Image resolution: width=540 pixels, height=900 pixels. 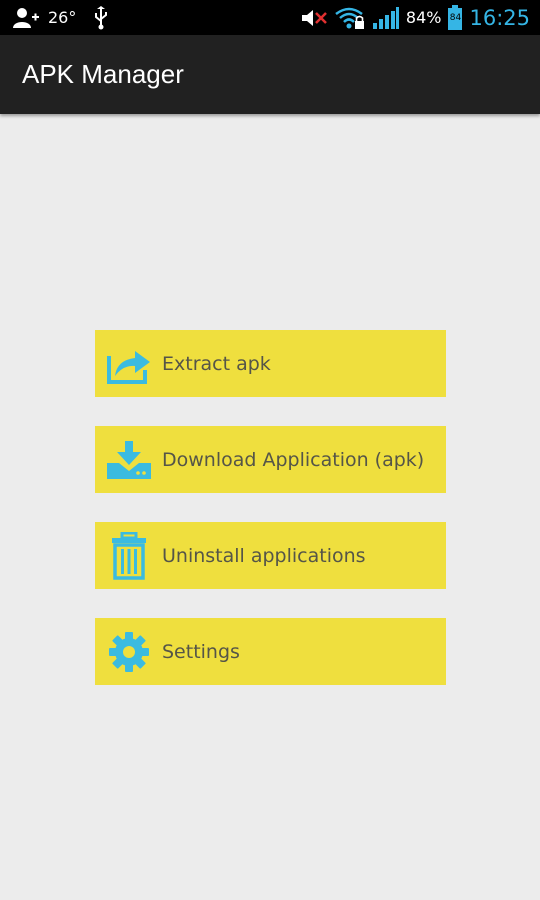 I want to click on uninstall-applications-button: Uninstall applications, so click(x=270, y=555).